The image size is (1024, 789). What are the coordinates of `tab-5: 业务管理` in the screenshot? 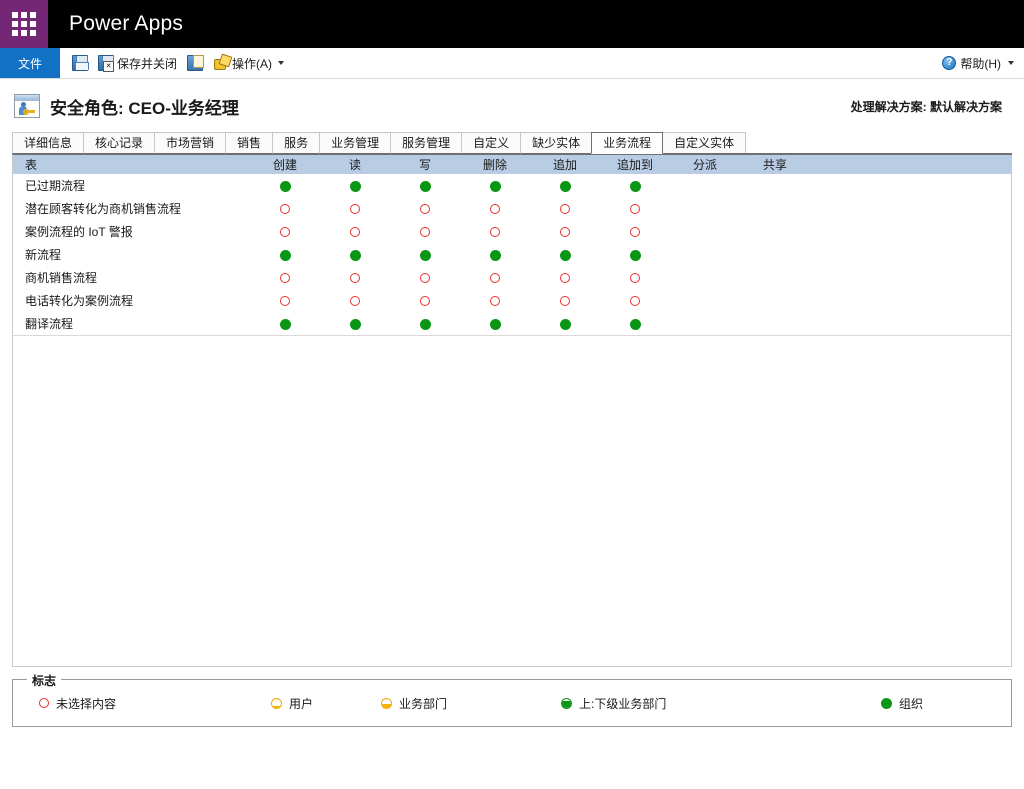 It's located at (355, 143).